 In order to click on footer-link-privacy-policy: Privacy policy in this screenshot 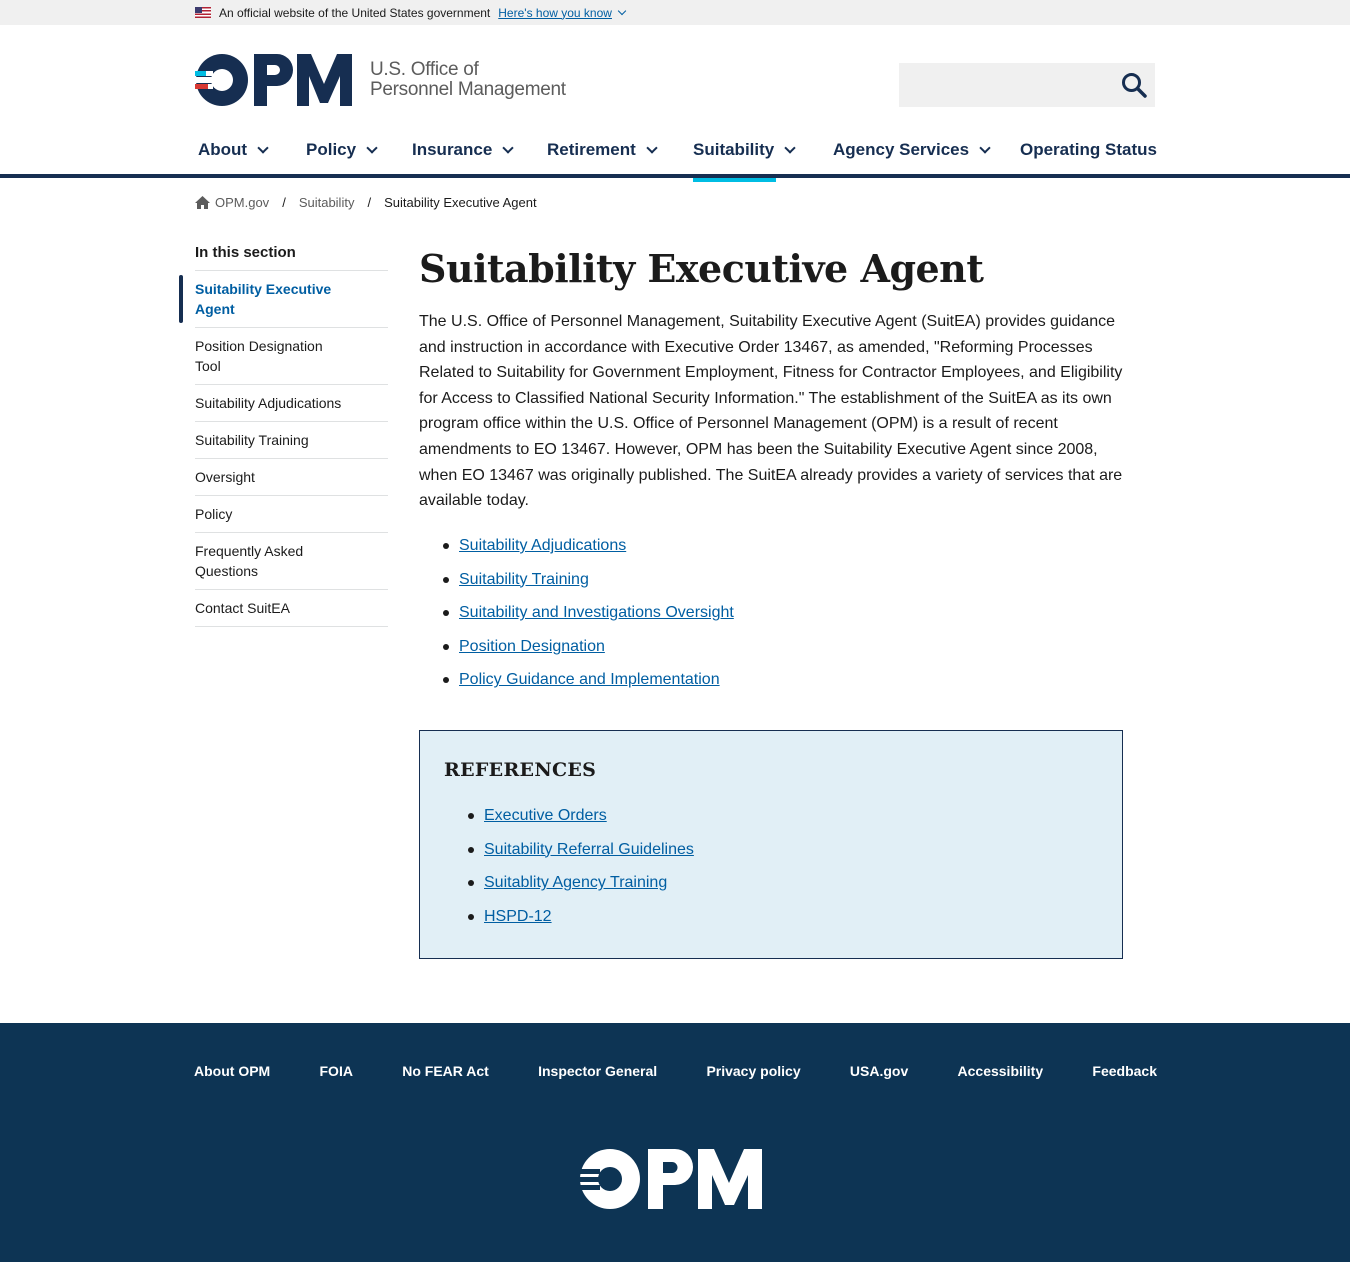, I will do `click(753, 1071)`.